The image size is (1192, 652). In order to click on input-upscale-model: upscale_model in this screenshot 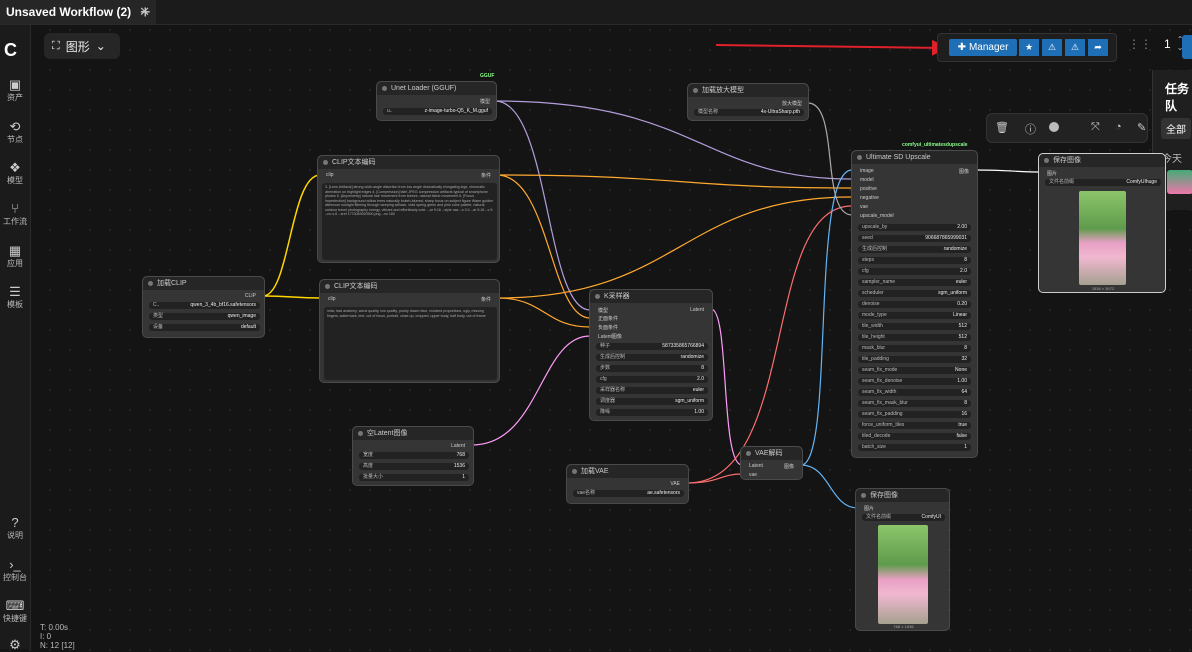, I will do `click(877, 216)`.